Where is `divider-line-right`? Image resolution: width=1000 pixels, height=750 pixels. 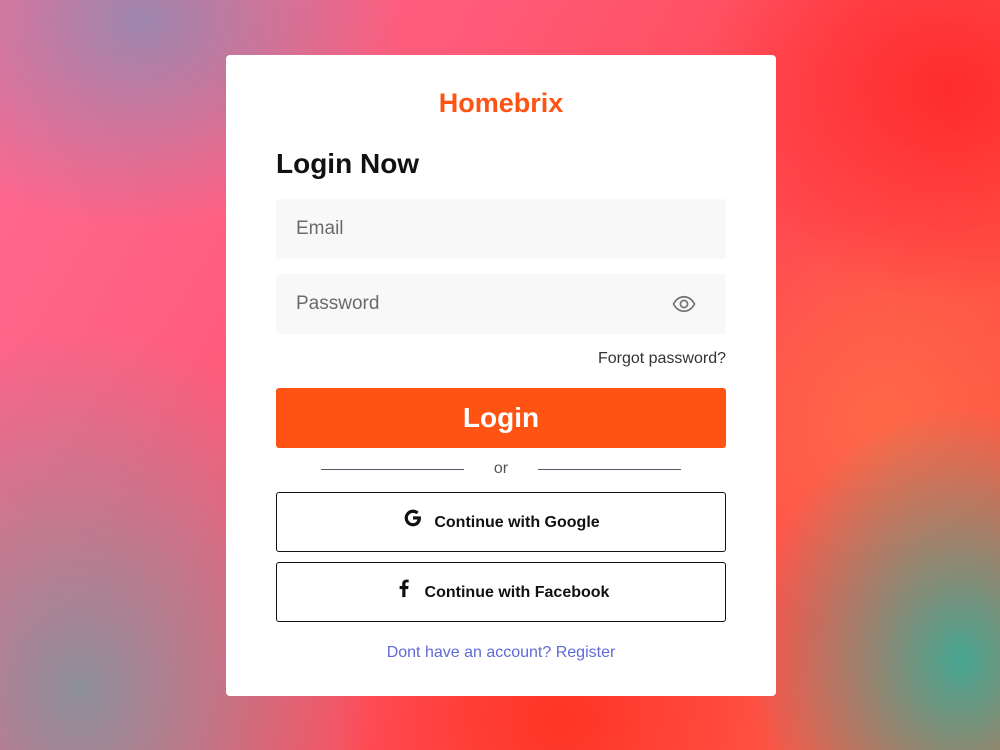 divider-line-right is located at coordinates (609, 469).